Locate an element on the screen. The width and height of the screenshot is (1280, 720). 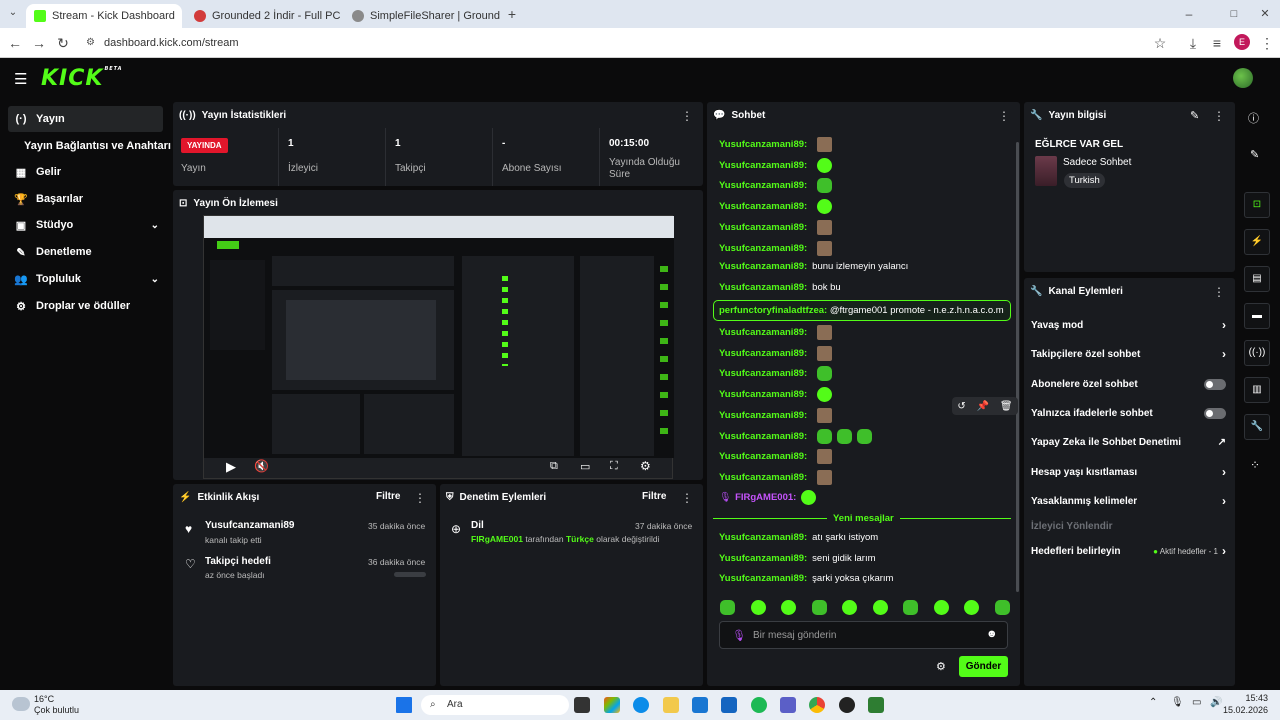
edit-pencil-icon: ✎ is located at coordinates (1254, 154).